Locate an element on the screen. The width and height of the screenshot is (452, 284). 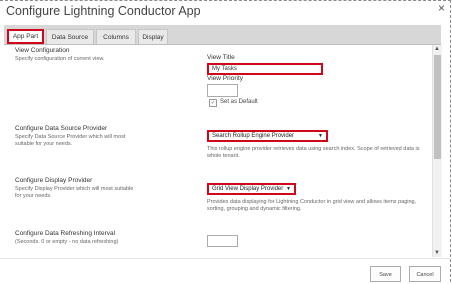
display-provider-select: Grid View Display Provider ▼ is located at coordinates (251, 189).